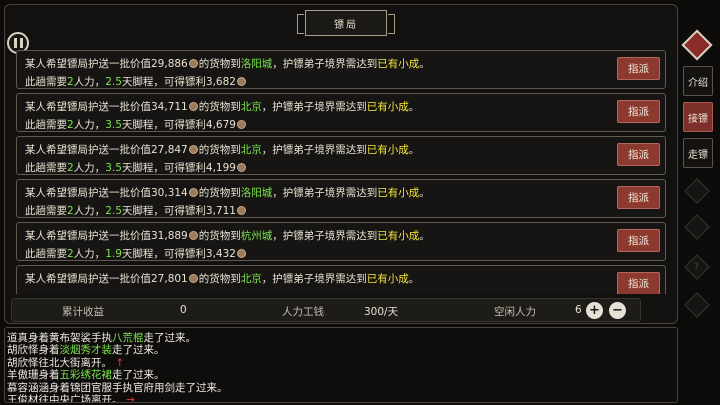 Image resolution: width=720 pixels, height=405 pixels. What do you see at coordinates (227, 236) in the screenshot?
I see `mission-description: 某人希望镖局护送一批价值31,889 的货物到杭州城，护镖弟子境界需达到已有小成。` at bounding box center [227, 236].